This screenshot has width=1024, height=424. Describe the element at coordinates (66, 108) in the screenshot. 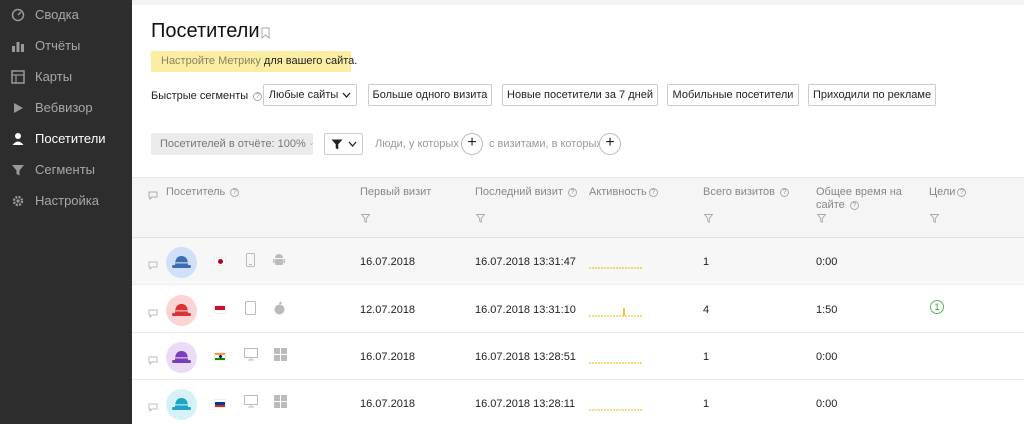

I see `sidebar-item-webvisor: Вебвизор` at that location.